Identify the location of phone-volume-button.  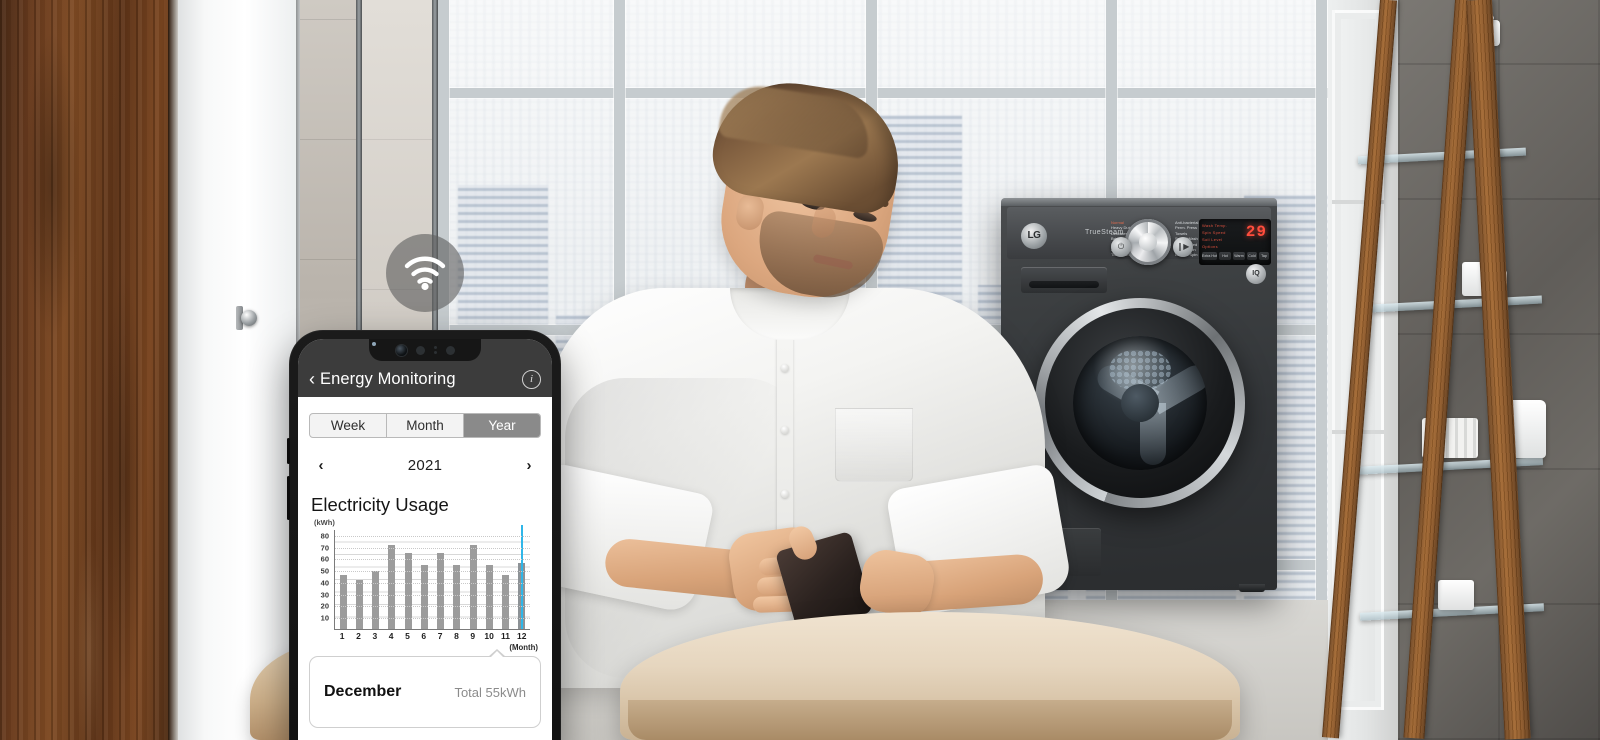
(288, 451).